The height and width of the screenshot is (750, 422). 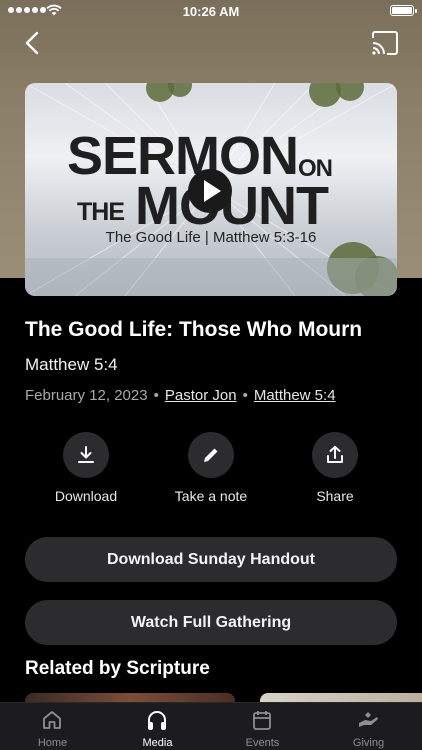 What do you see at coordinates (368, 743) in the screenshot?
I see `tab-giving-label: Giving` at bounding box center [368, 743].